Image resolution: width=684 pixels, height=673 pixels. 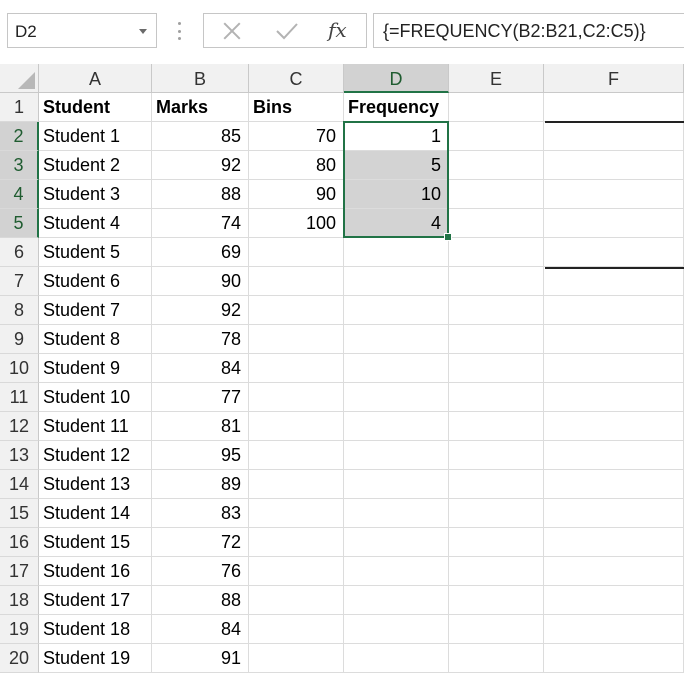 I want to click on cell-d6, so click(x=396, y=252).